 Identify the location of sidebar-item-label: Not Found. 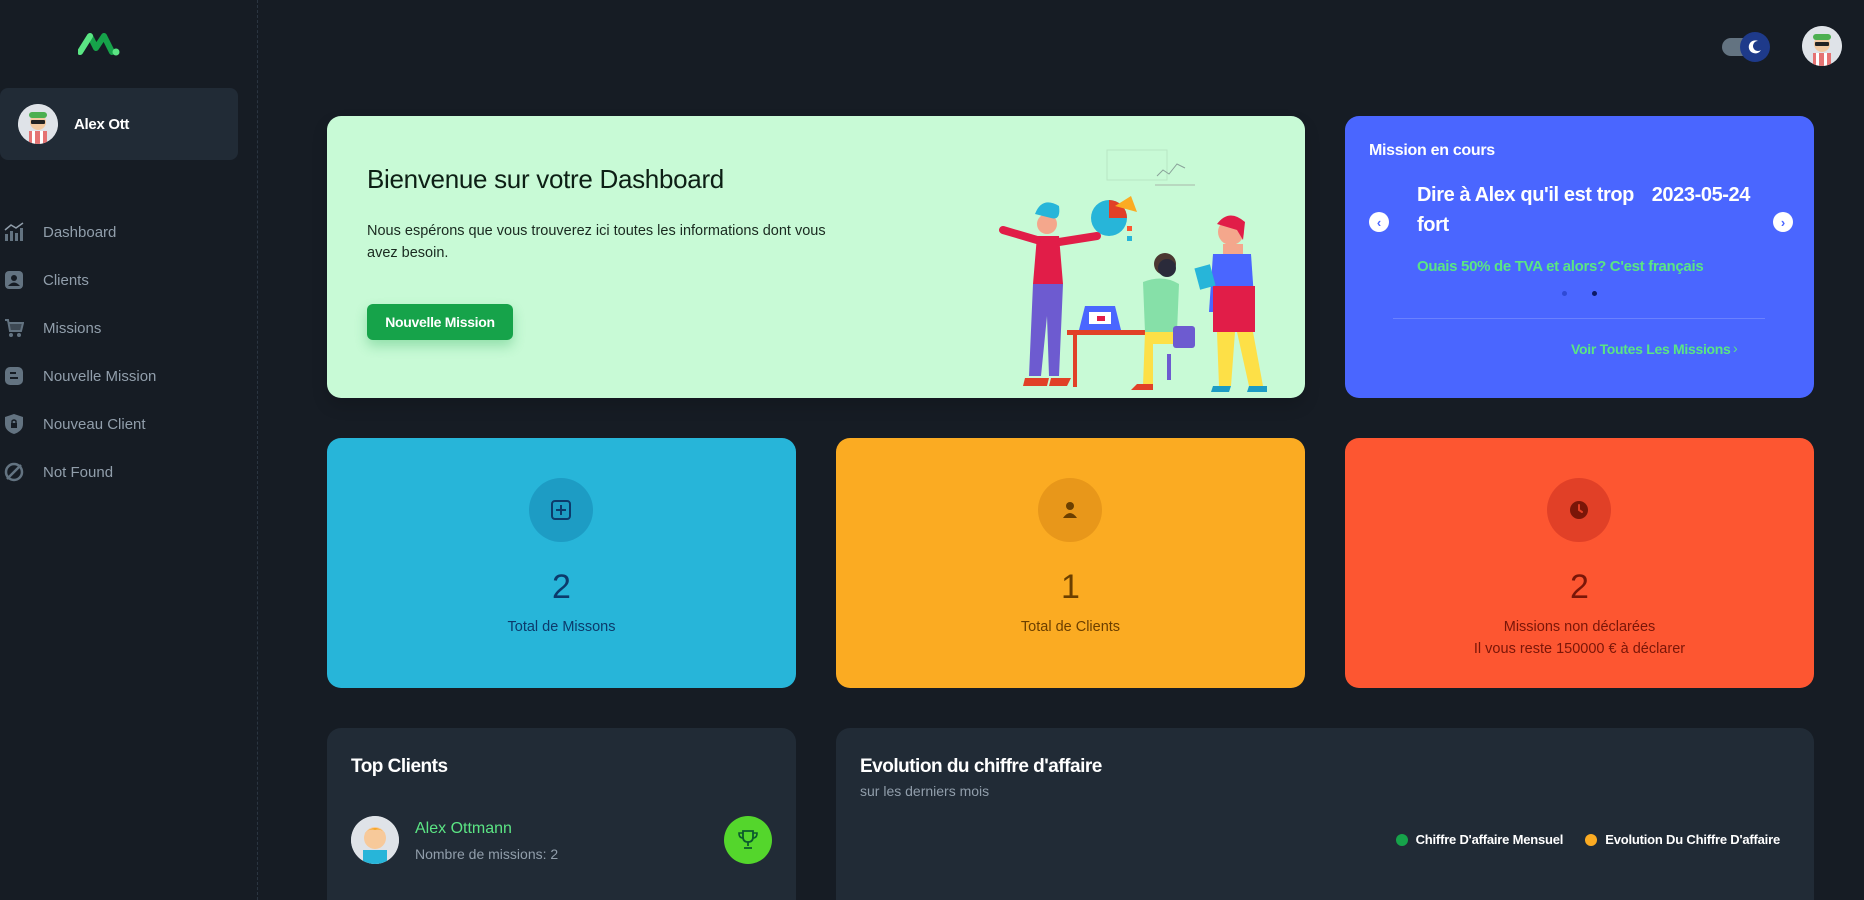
(78, 472).